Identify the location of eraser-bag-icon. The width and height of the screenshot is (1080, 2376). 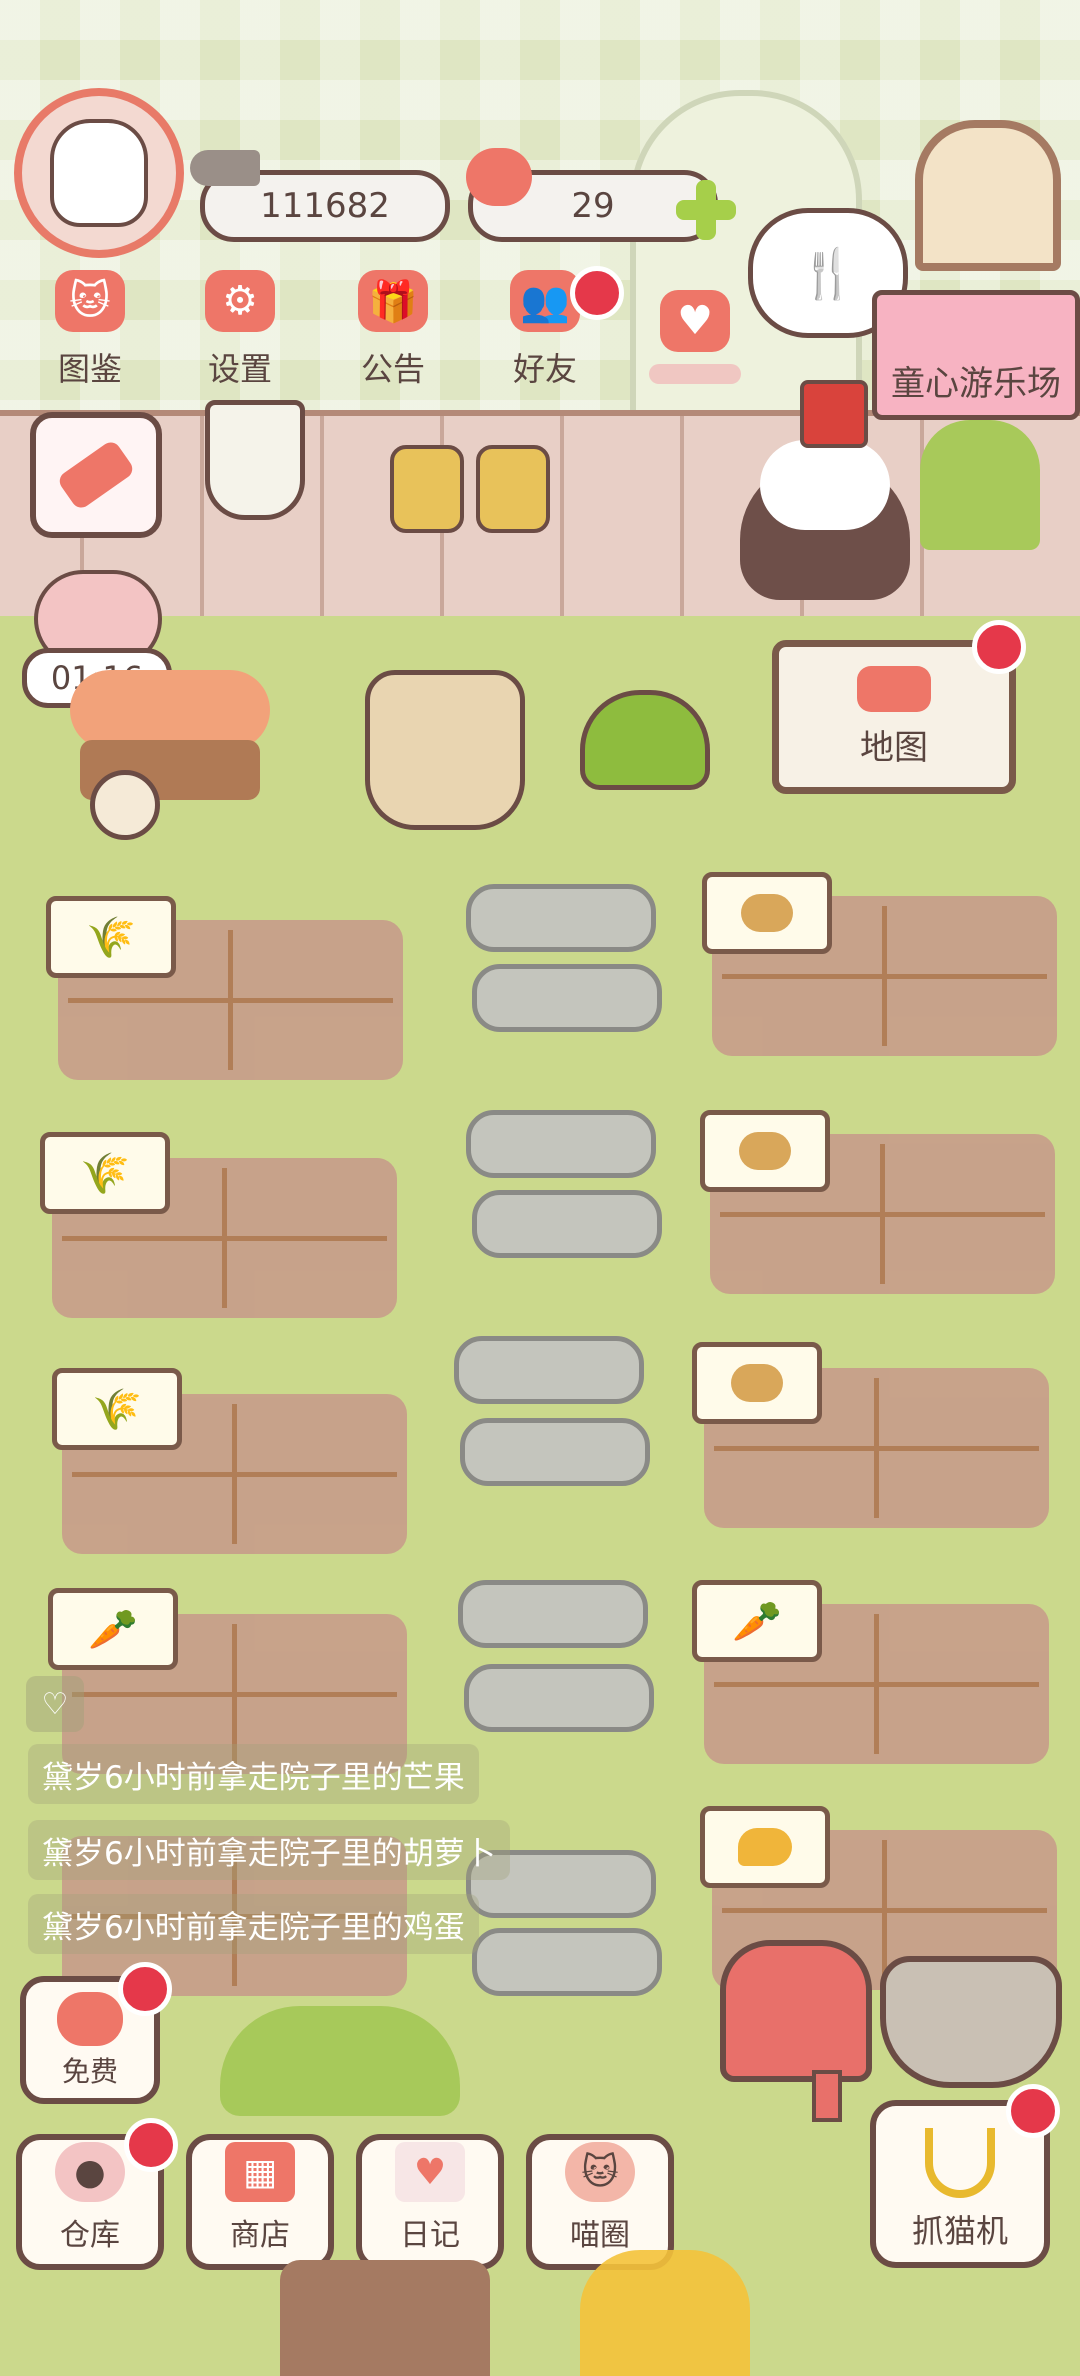
(96, 475).